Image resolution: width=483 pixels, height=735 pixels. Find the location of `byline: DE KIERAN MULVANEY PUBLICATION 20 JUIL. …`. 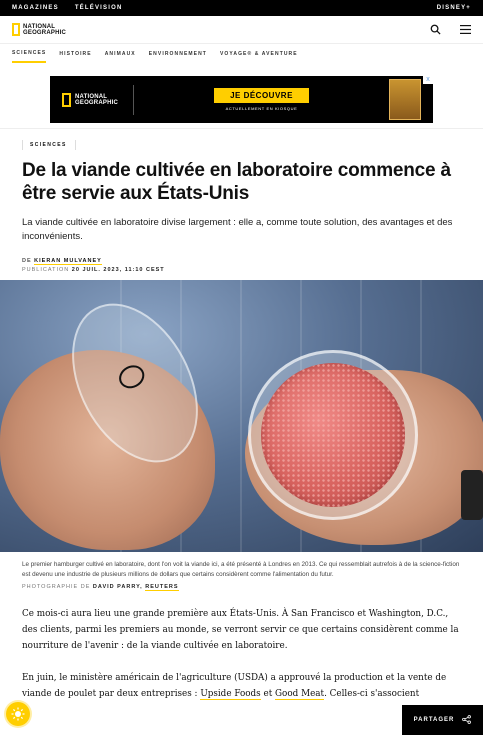

byline: DE KIERAN MULVANEY PUBLICATION 20 JUIL. … is located at coordinates (241, 266).